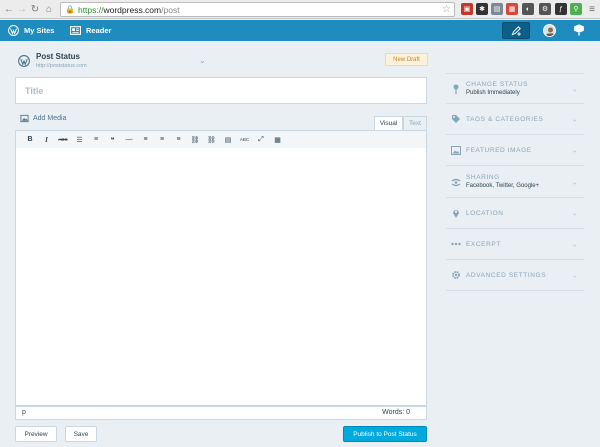 This screenshot has width=600, height=447. I want to click on align-center-icon: ≡, so click(162, 139).